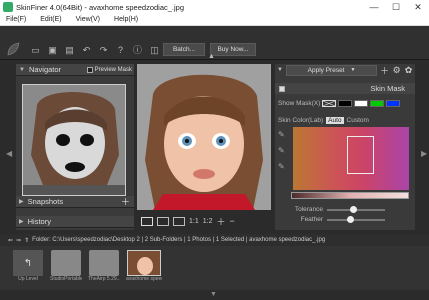 The width and height of the screenshot is (429, 300). I want to click on collapse-top-icon: ▲, so click(211, 56).